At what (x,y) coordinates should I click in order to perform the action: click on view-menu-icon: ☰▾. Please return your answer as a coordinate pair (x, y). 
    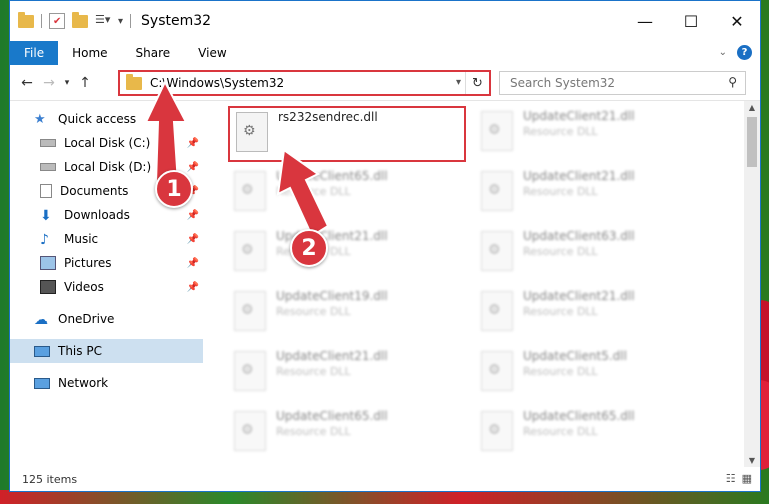
    Looking at the image, I should click on (103, 21).